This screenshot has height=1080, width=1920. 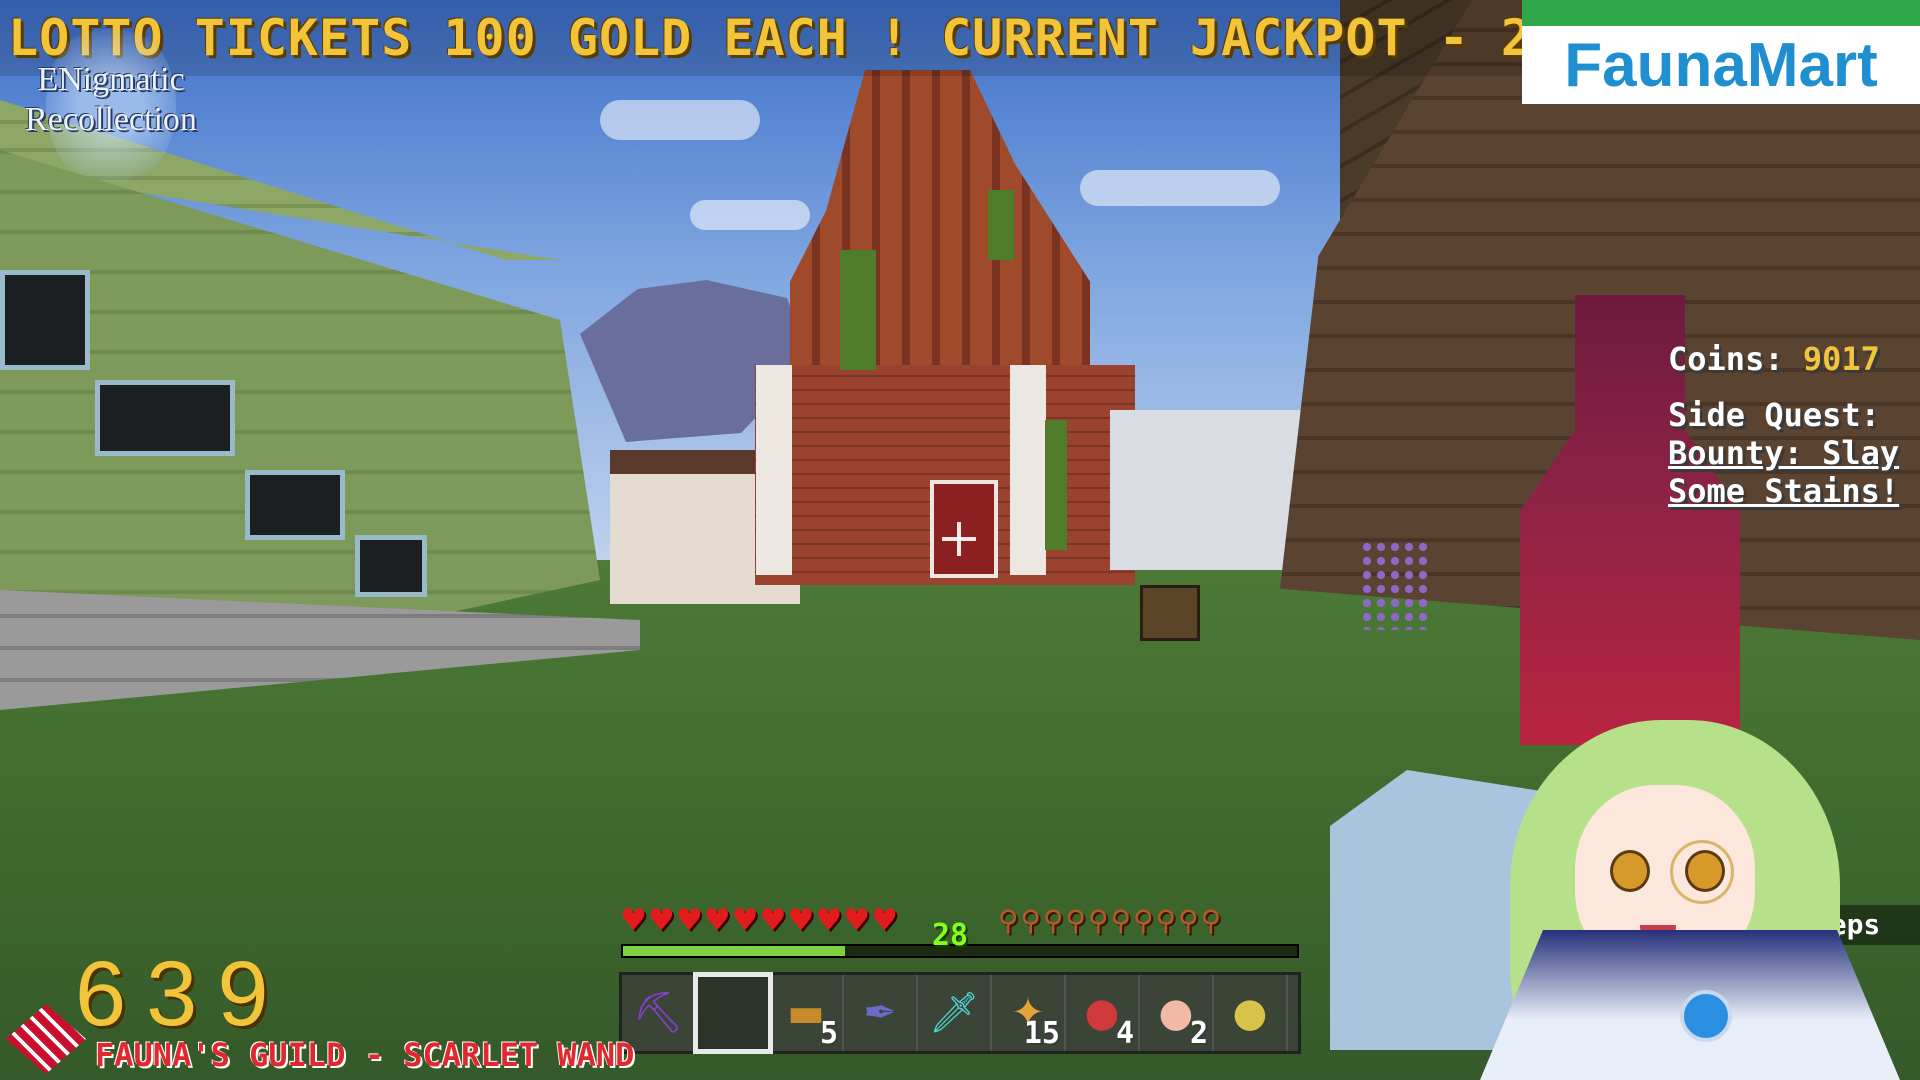 What do you see at coordinates (959, 539) in the screenshot?
I see `crosshair` at bounding box center [959, 539].